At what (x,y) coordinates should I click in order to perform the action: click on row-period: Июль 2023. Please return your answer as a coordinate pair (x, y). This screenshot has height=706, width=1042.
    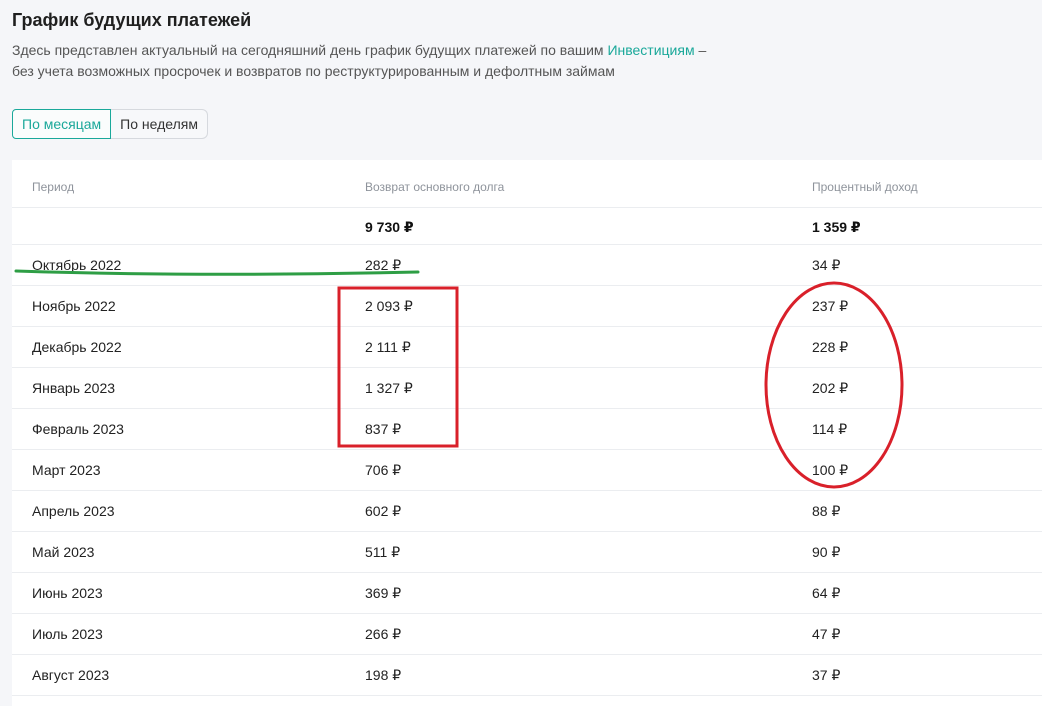
    Looking at the image, I should click on (67, 634).